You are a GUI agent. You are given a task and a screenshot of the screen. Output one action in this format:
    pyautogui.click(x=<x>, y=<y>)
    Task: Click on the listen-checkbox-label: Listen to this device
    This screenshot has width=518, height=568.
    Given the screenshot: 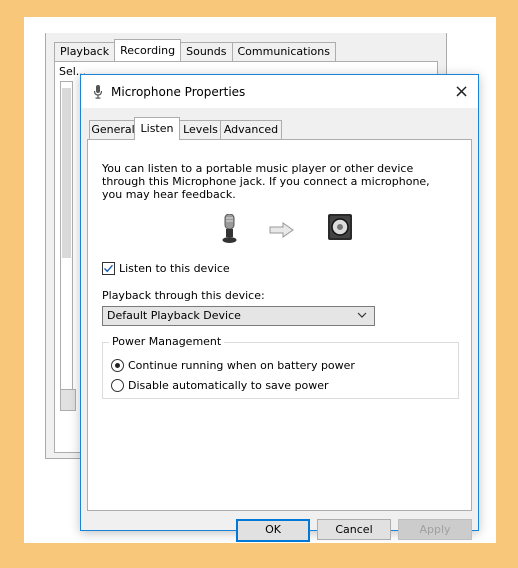 What is the action you would take?
    pyautogui.click(x=174, y=268)
    